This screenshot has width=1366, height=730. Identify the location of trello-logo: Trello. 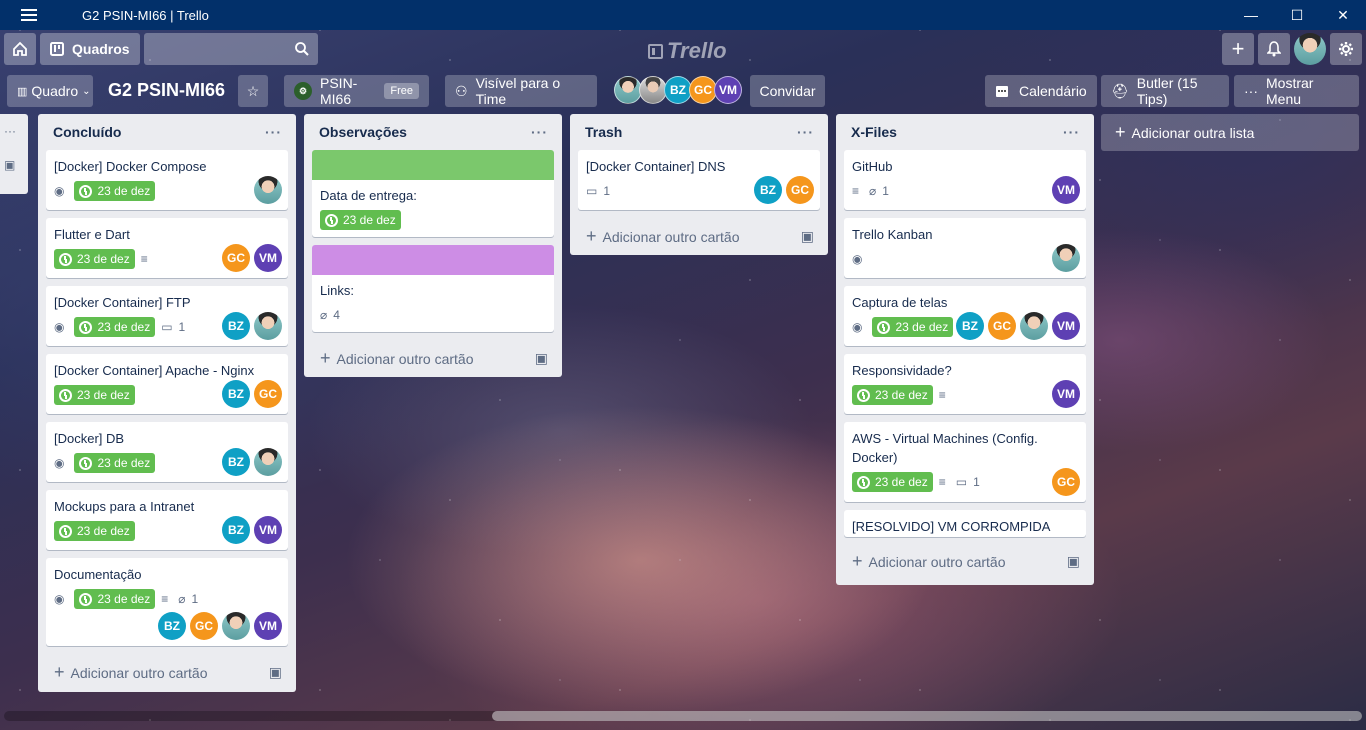
(687, 51).